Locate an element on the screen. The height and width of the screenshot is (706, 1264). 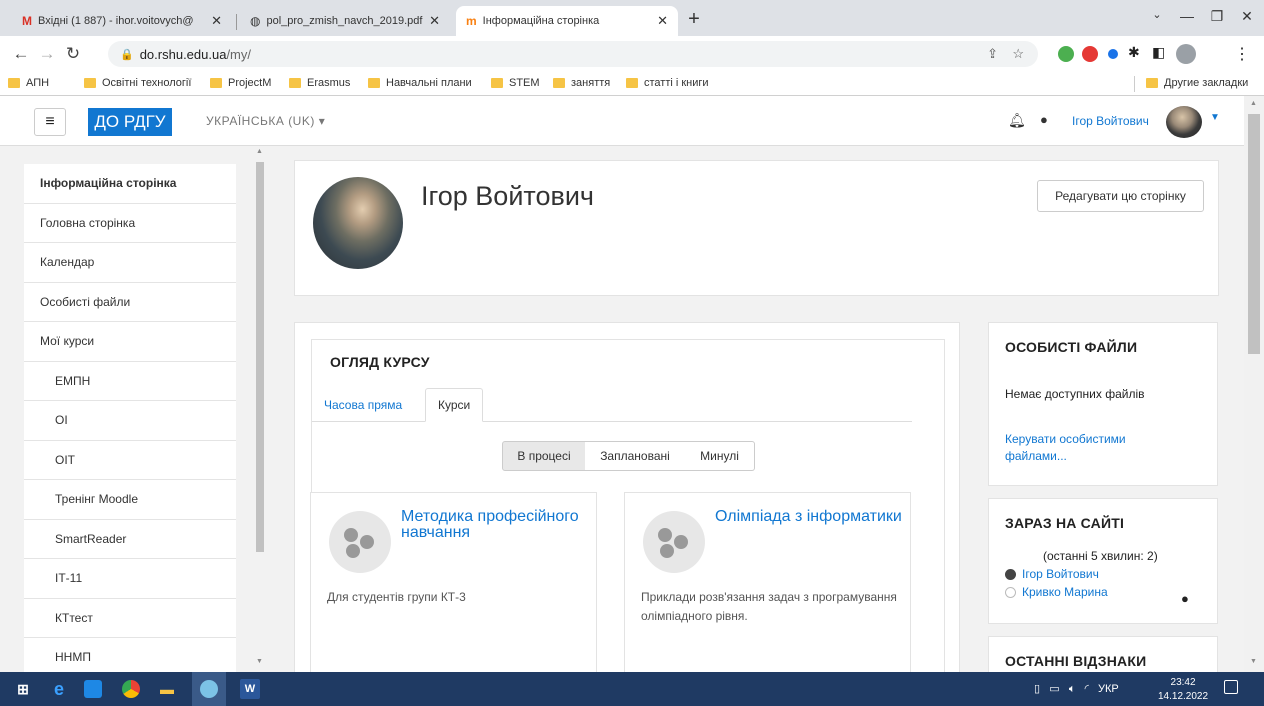
section-heading: ОГЛЯД КУРСУ is located at coordinates (380, 362).